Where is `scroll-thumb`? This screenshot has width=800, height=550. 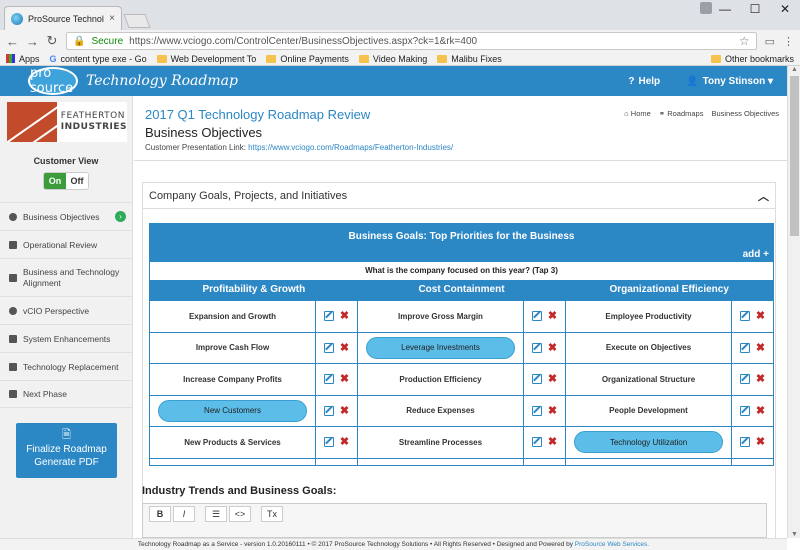 scroll-thumb is located at coordinates (794, 156).